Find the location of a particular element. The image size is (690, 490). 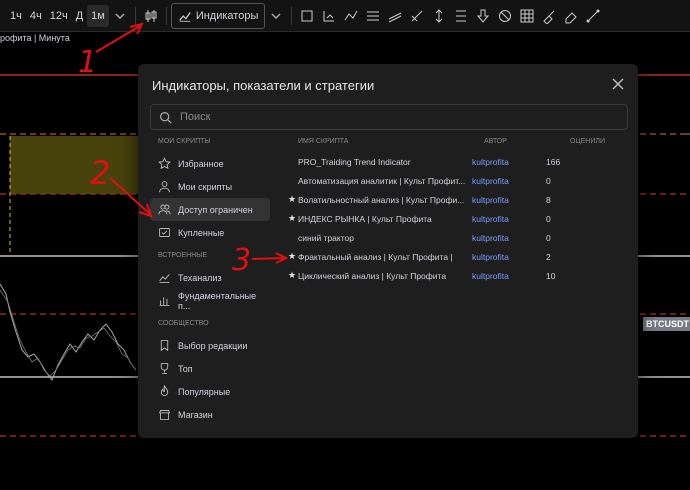

annotation-1: 1 is located at coordinates (111, 51).